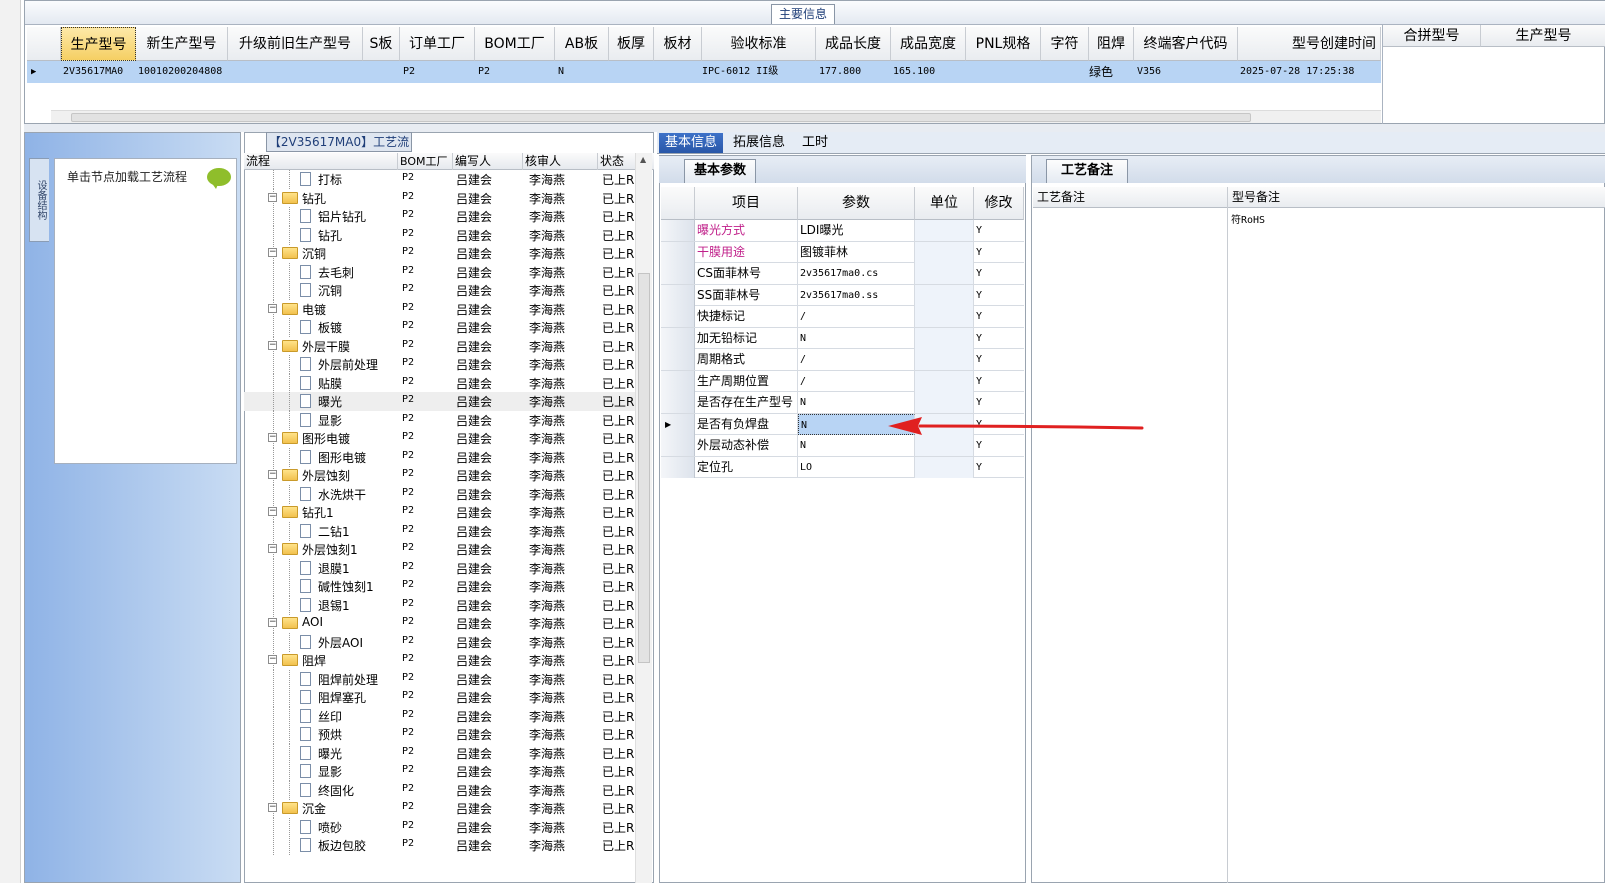  Describe the element at coordinates (342, 494) in the screenshot. I see `node-name: 水洗烘干` at that location.